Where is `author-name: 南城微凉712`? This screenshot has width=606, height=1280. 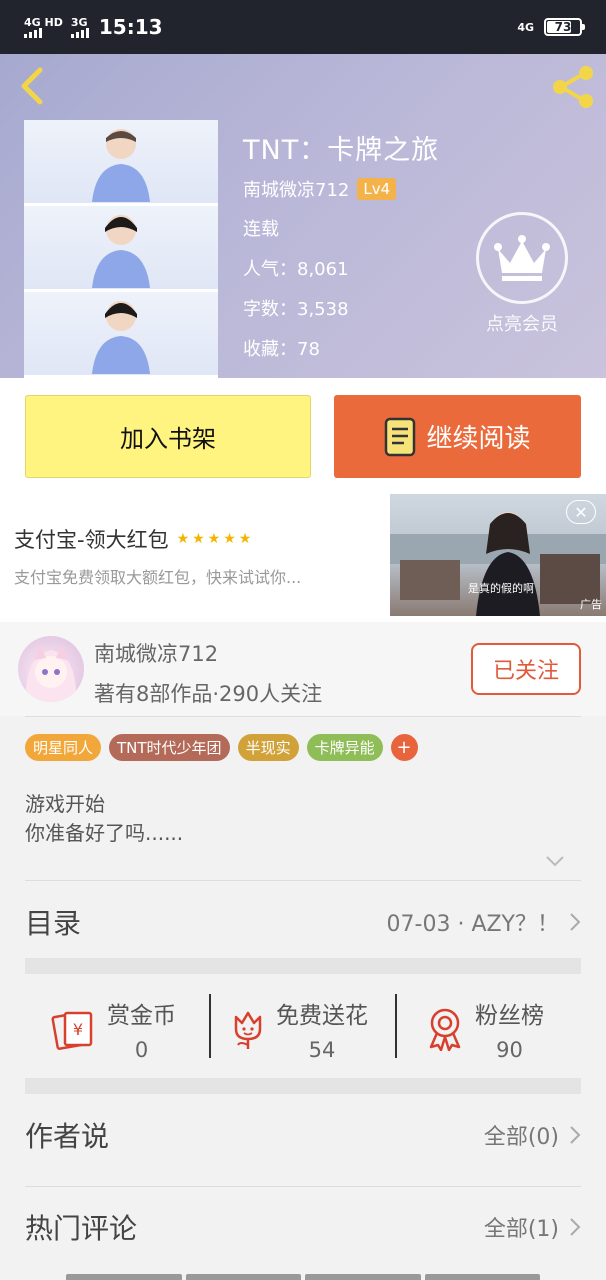
author-name: 南城微凉712 is located at coordinates (156, 653).